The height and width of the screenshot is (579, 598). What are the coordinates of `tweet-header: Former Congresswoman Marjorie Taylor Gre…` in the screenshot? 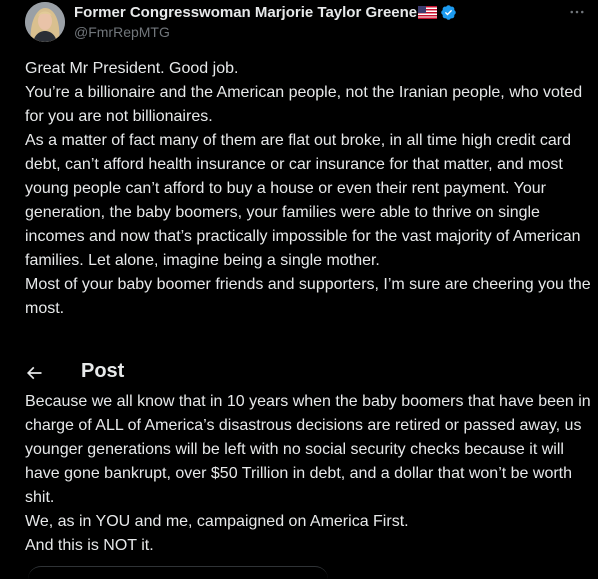 It's located at (299, 26).